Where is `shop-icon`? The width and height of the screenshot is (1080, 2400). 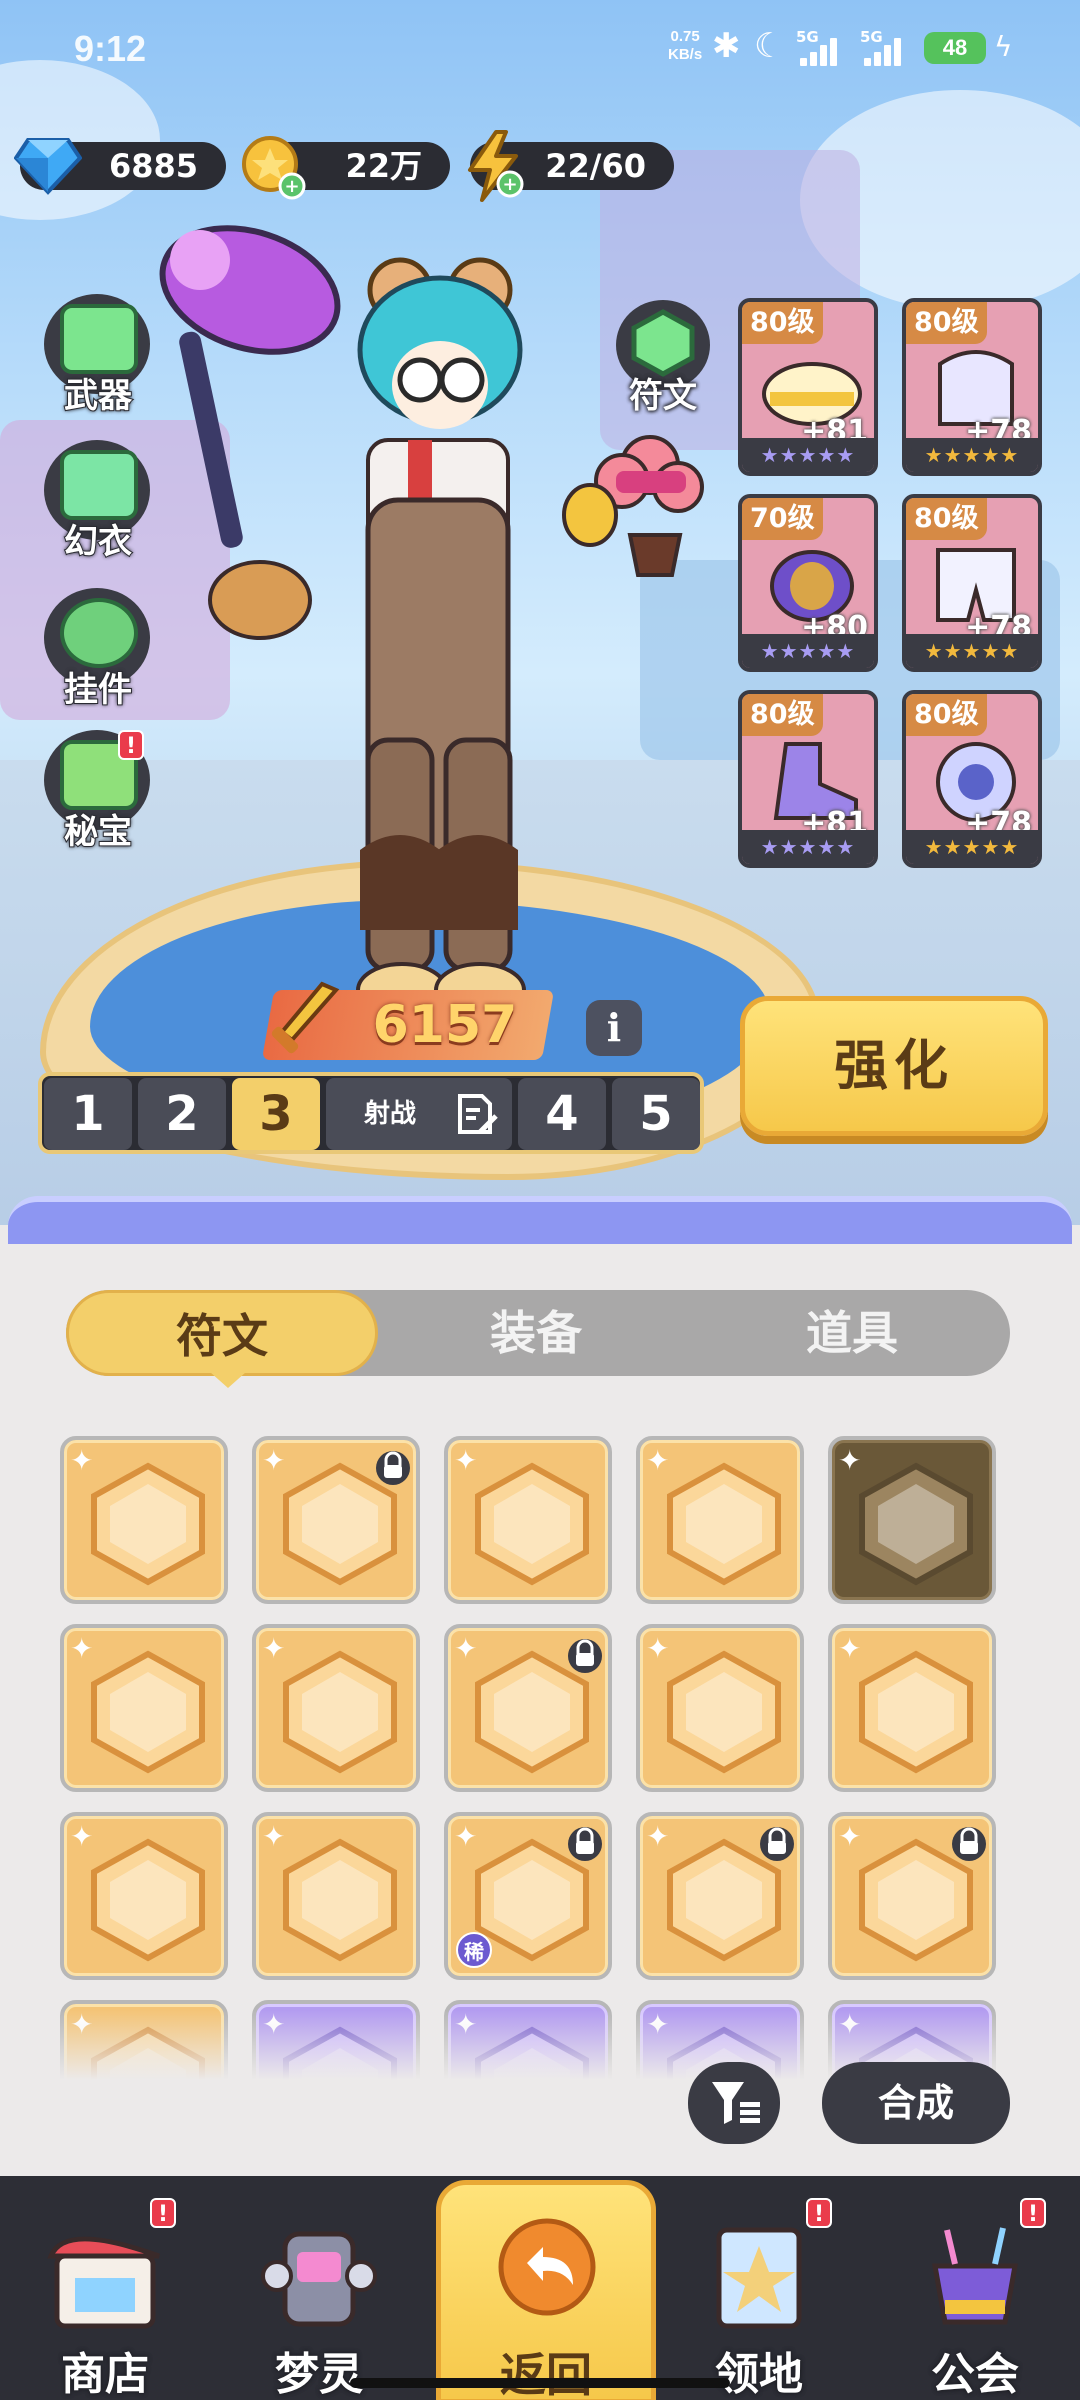 shop-icon is located at coordinates (103, 2282).